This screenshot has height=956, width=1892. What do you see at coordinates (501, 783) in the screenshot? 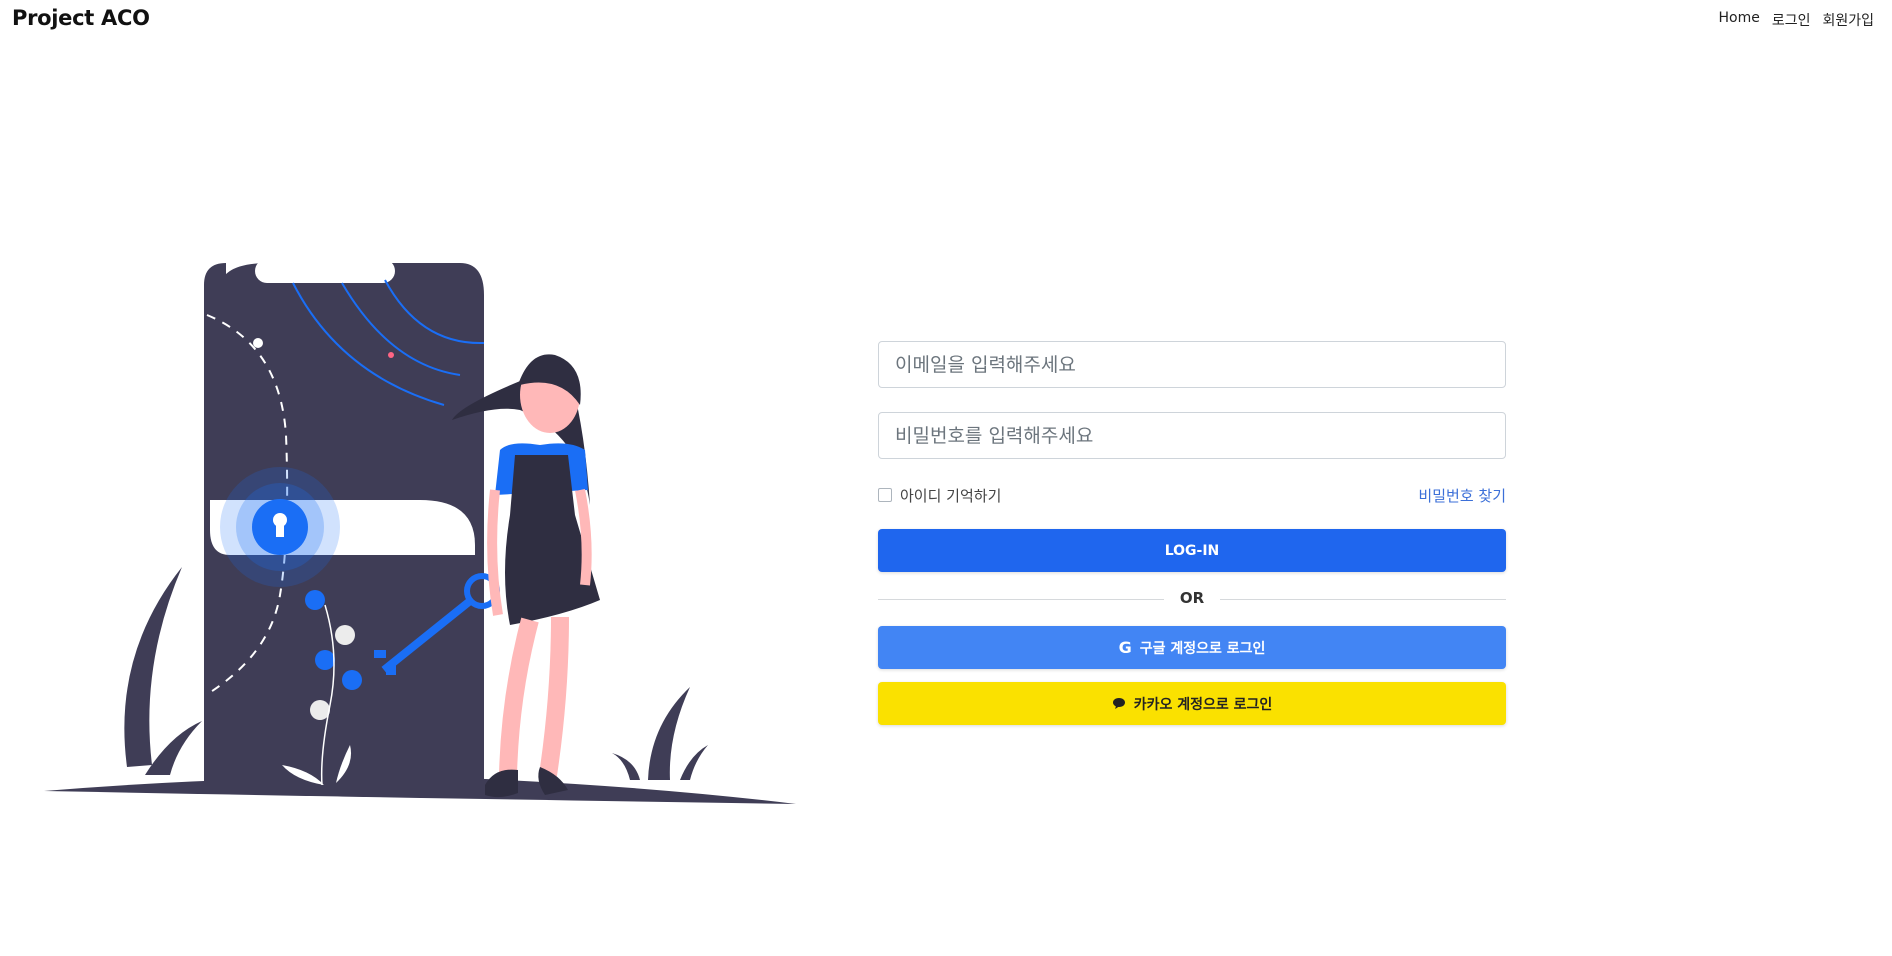
I see `girl-shoe-left` at bounding box center [501, 783].